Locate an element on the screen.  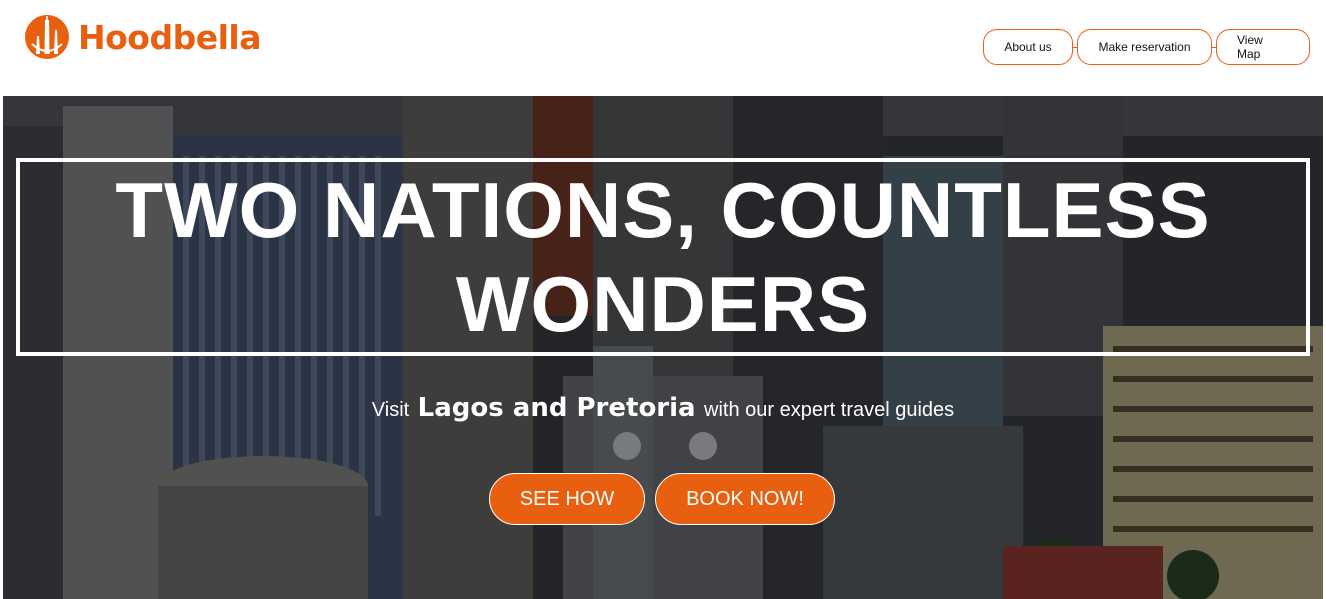
nav-make-reservation-button: Make reservation is located at coordinates (1144, 47).